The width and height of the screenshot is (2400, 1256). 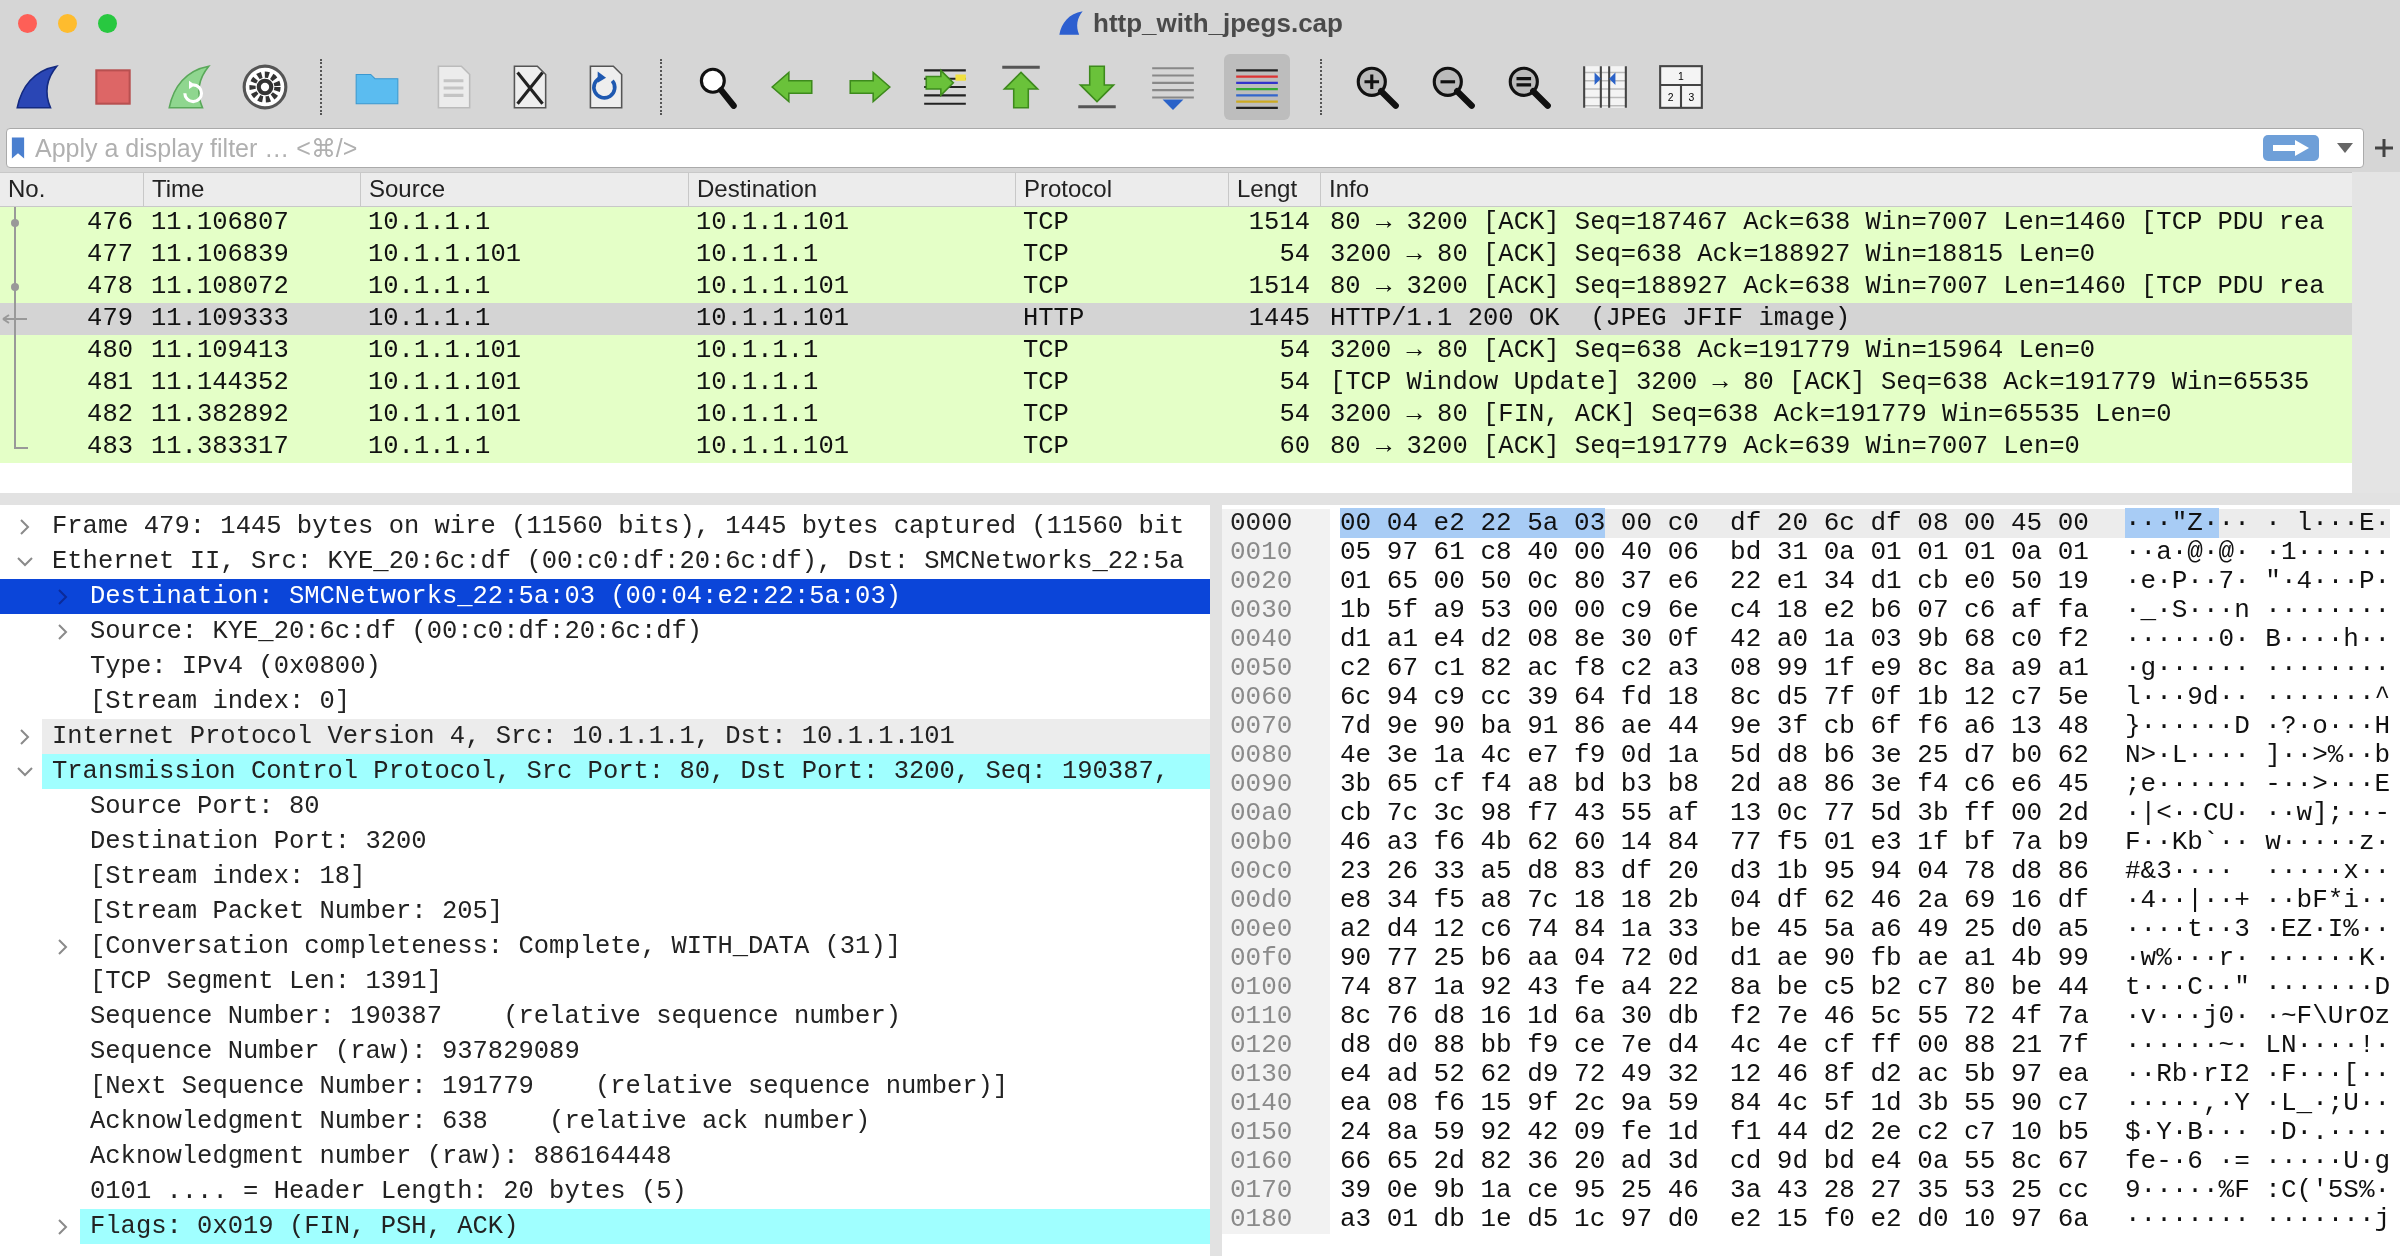 What do you see at coordinates (2257, 668) in the screenshot?
I see `ascii-text: ·g······ ········` at bounding box center [2257, 668].